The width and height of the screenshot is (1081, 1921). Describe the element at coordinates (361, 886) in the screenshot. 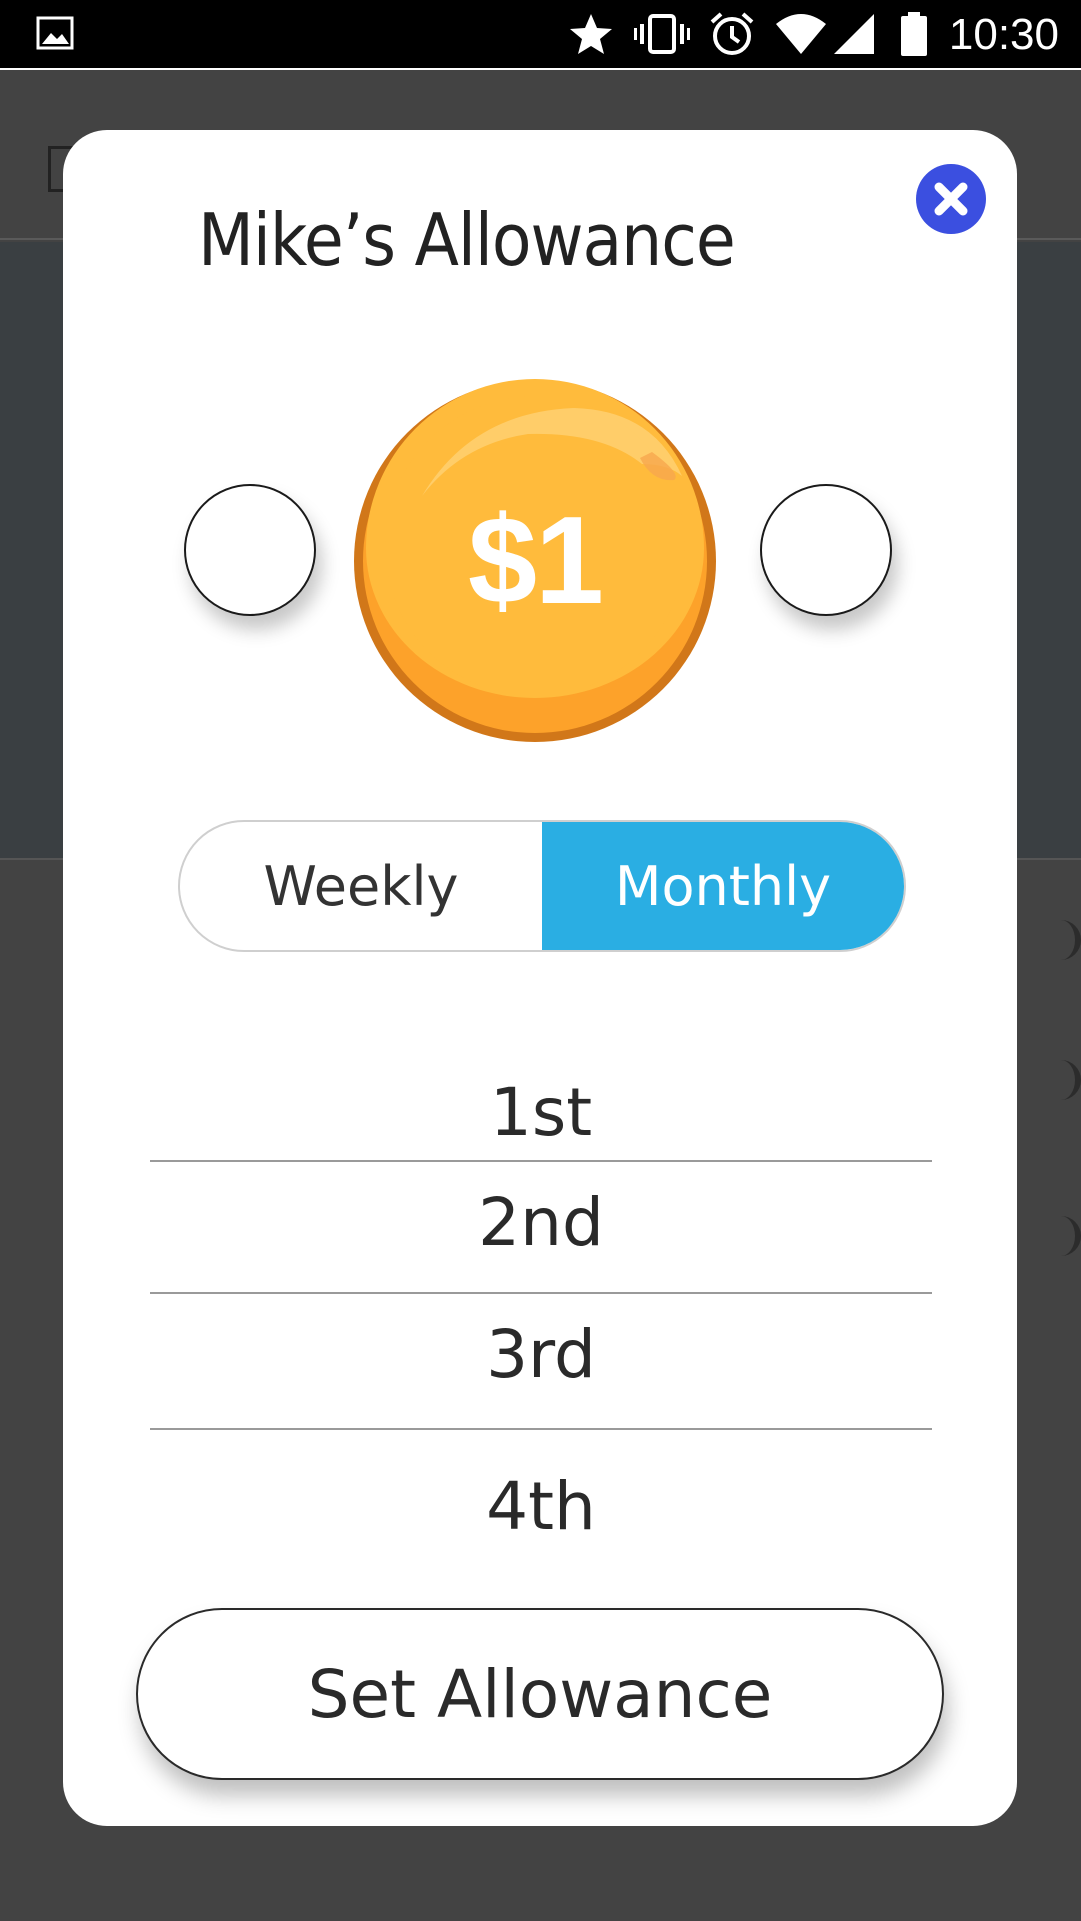

I see `weekly-option: Weekly` at that location.